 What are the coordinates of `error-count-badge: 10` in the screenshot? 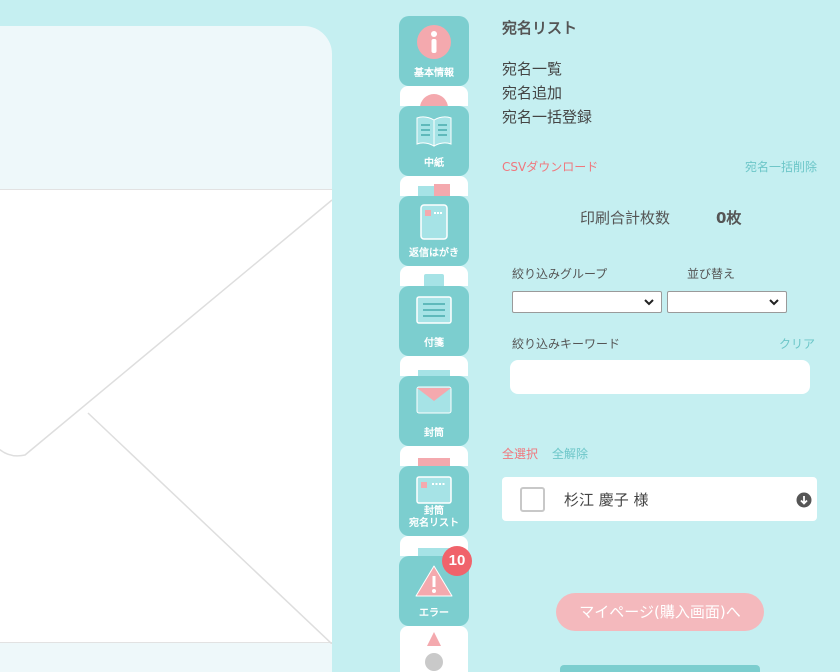 It's located at (457, 561).